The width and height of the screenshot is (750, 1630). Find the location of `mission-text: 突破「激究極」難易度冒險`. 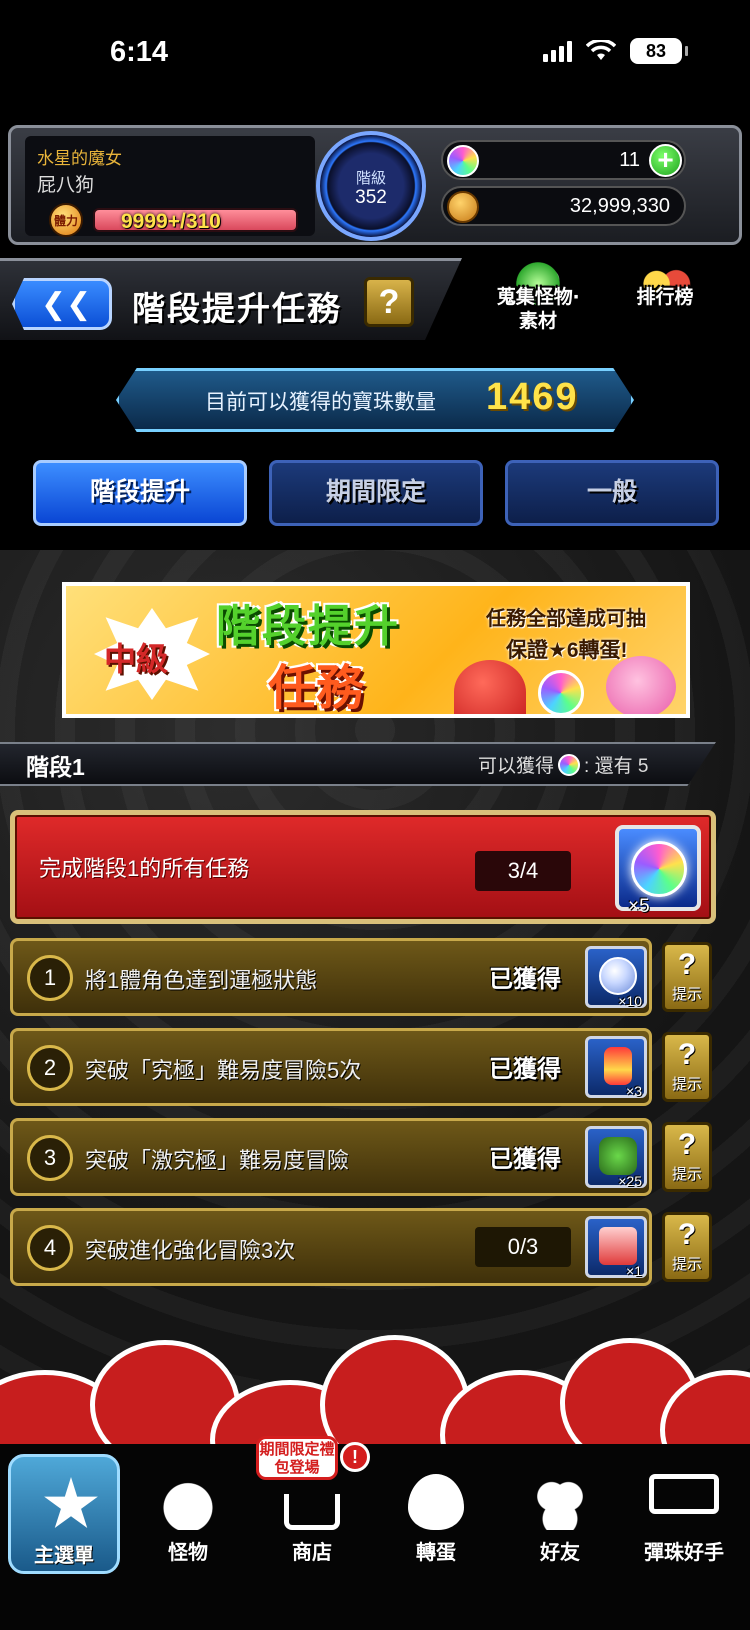

mission-text: 突破「激究極」難易度冒險 is located at coordinates (217, 1160).